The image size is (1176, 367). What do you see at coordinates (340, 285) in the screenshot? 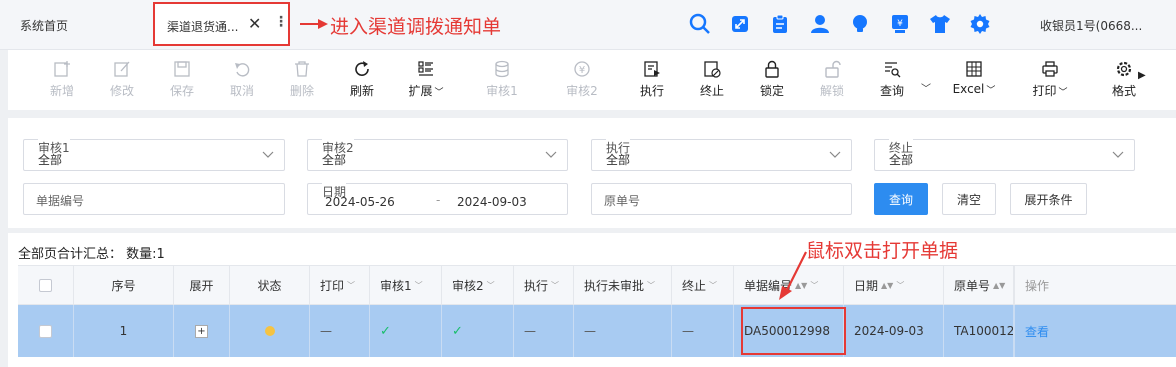
I see `header-print: 打印 ﹀` at bounding box center [340, 285].